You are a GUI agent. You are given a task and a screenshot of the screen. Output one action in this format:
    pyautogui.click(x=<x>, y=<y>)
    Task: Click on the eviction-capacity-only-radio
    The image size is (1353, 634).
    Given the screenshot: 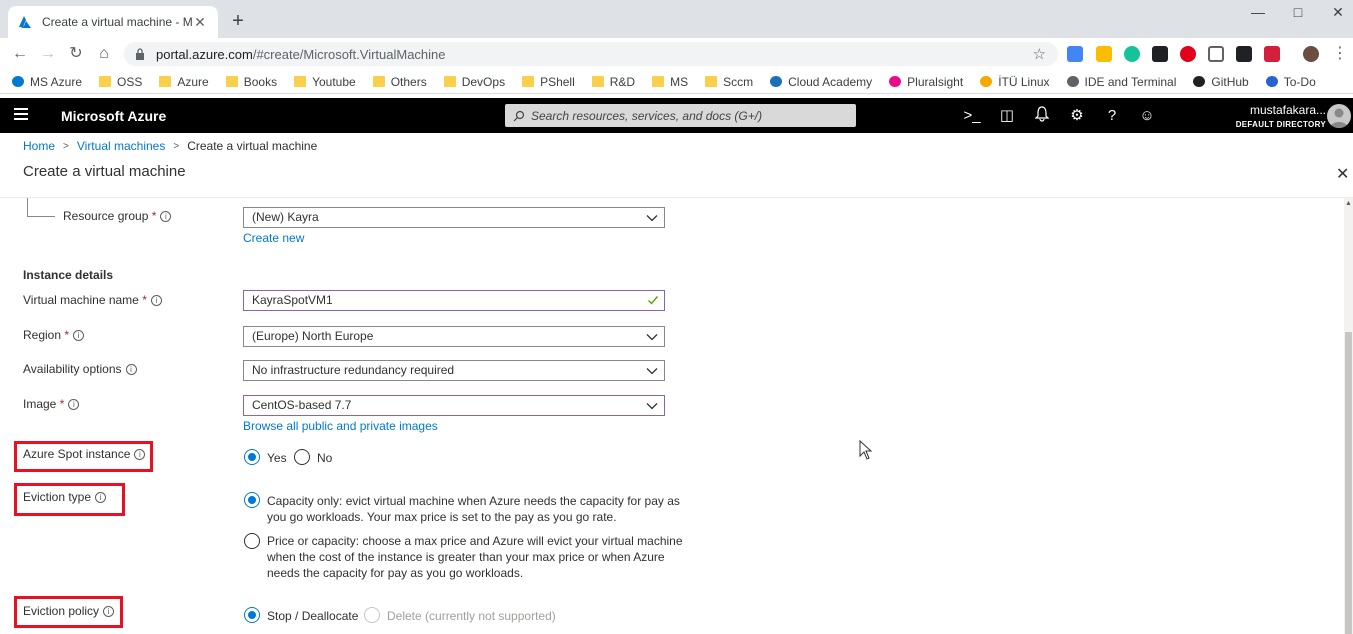 What is the action you would take?
    pyautogui.click(x=252, y=500)
    